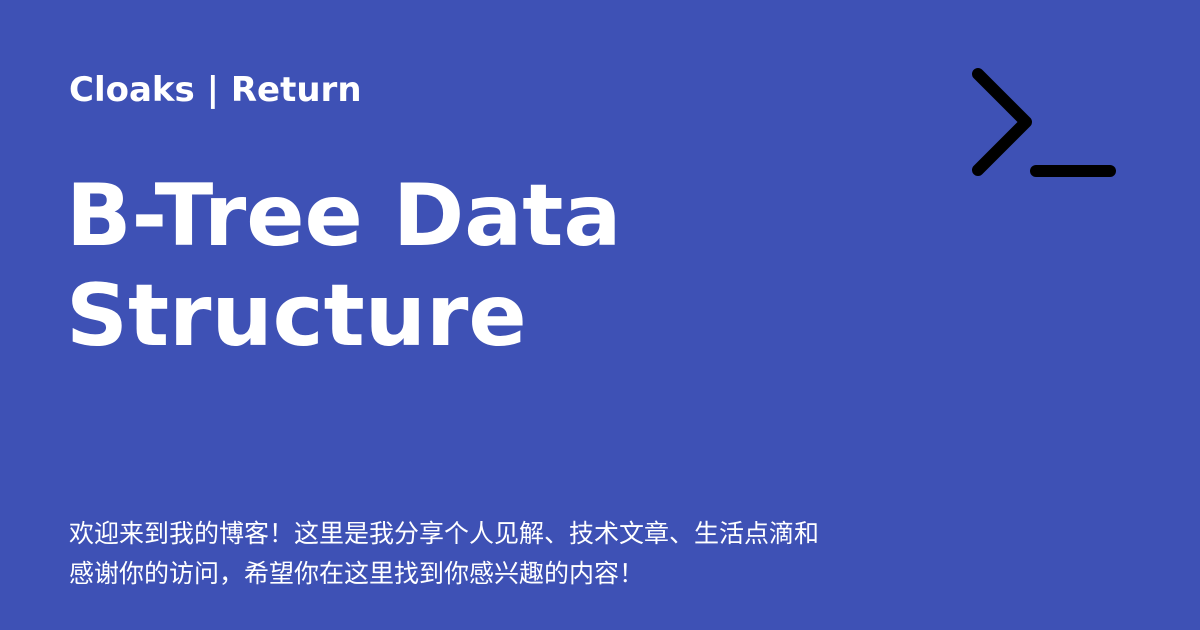 Image resolution: width=1200 pixels, height=630 pixels. What do you see at coordinates (215, 90) in the screenshot?
I see `site-name: Cloaks | Return` at bounding box center [215, 90].